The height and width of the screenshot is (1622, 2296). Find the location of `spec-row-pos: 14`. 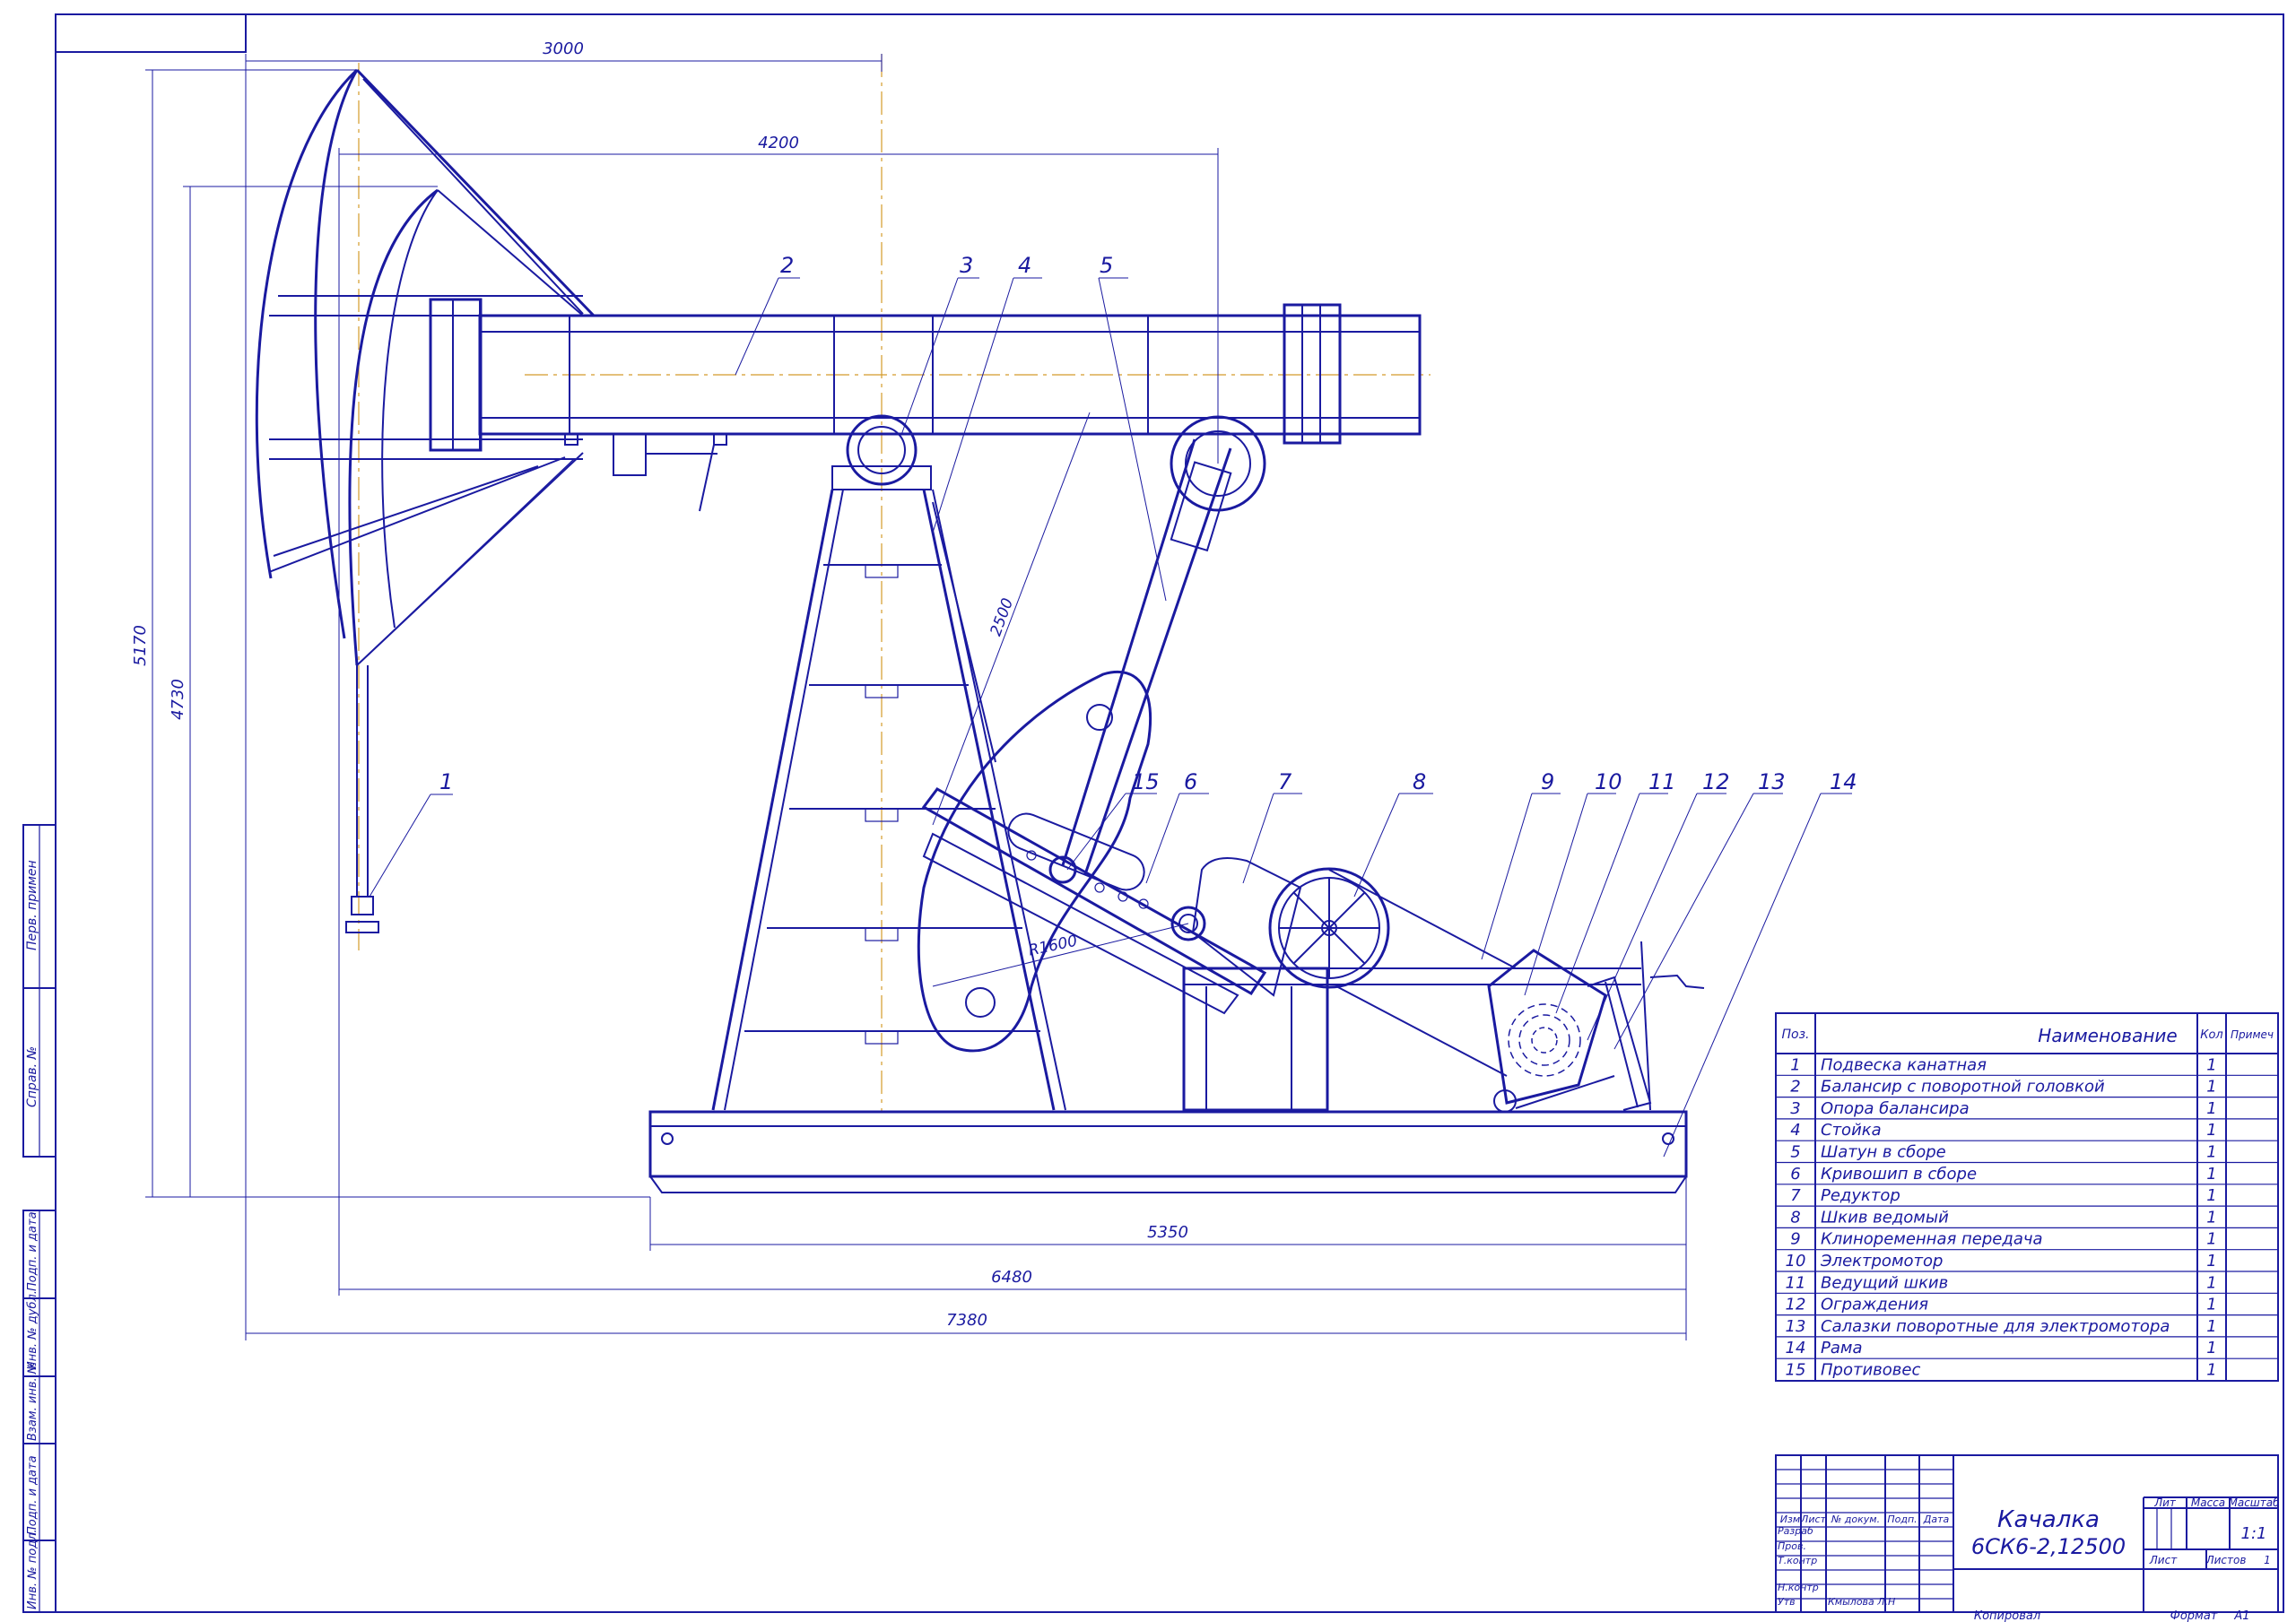

spec-row-pos: 14 is located at coordinates (1796, 1348).